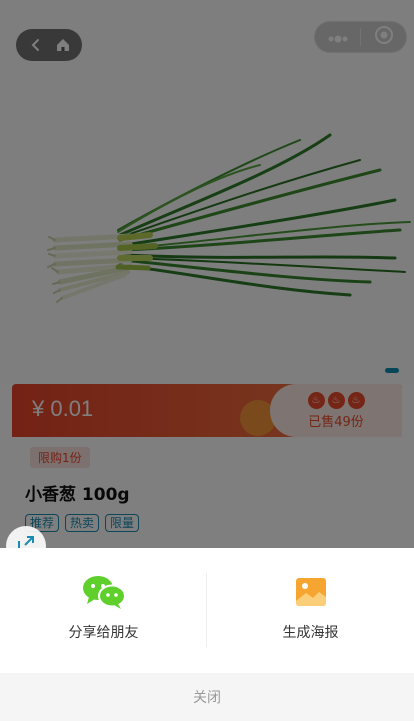 This screenshot has height=721, width=414. I want to click on share-to-friend-option: 分享给朋友, so click(103, 610).